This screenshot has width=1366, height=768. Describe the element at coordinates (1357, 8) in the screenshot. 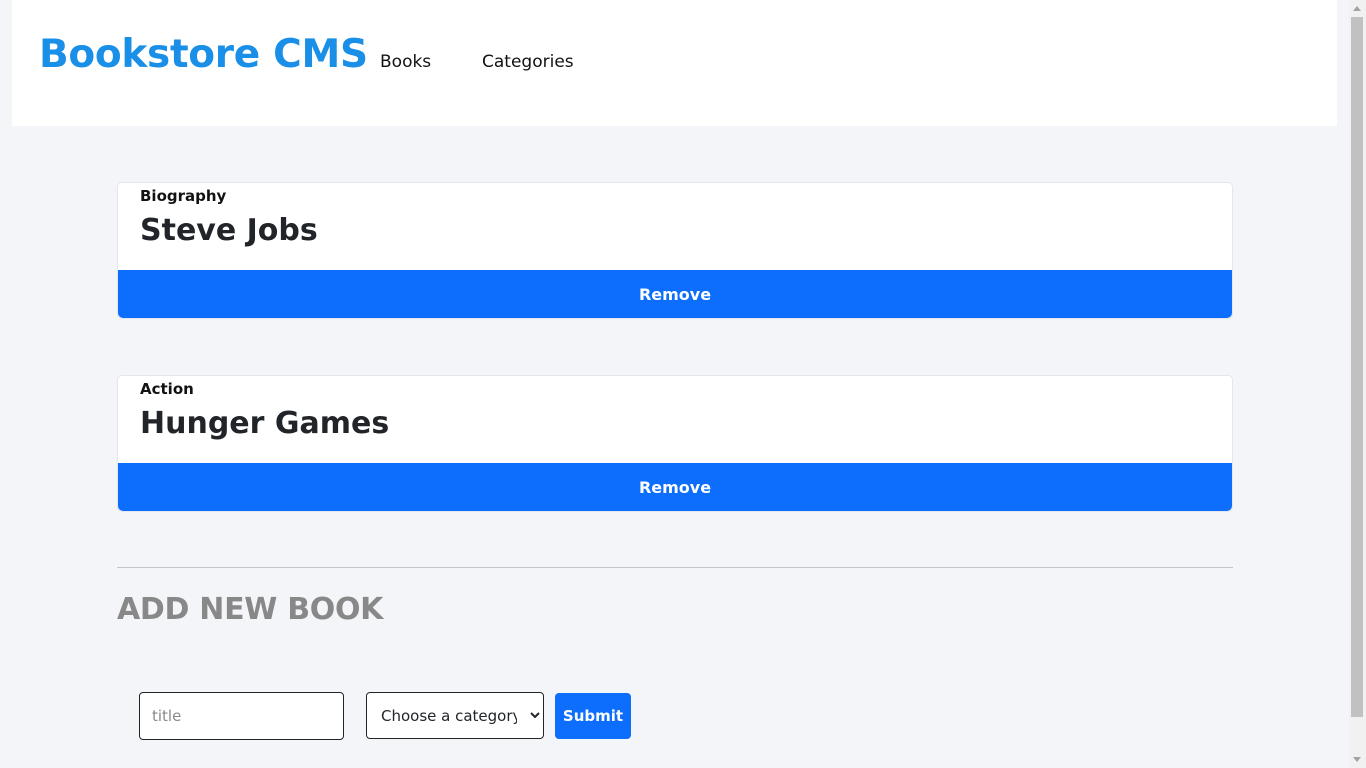

I see `scroll-up-arrow-icon` at that location.